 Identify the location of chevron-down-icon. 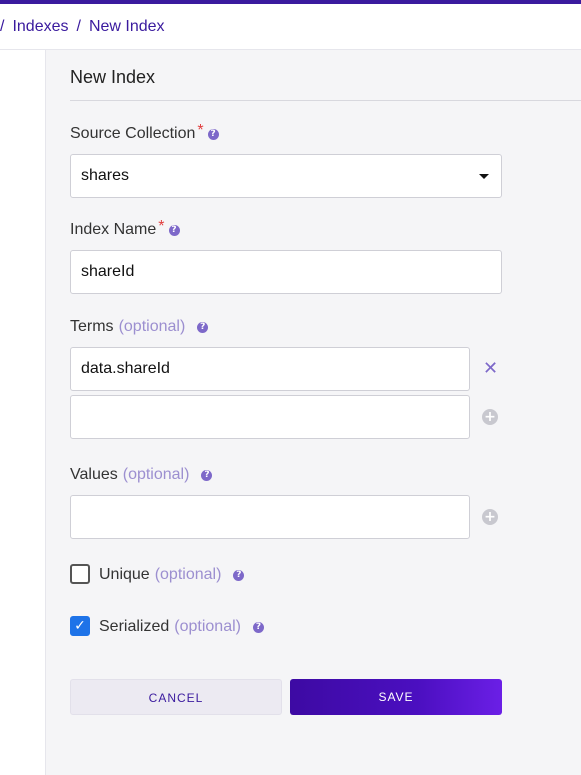
(484, 176).